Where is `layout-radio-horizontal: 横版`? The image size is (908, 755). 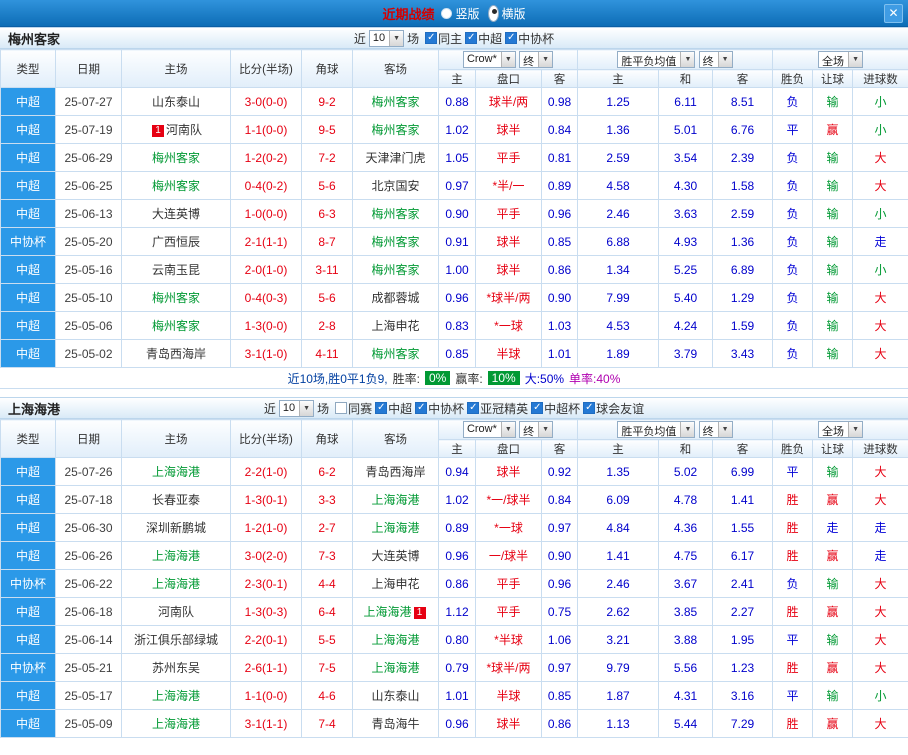
layout-radio-horizontal: 横版 is located at coordinates (506, 13).